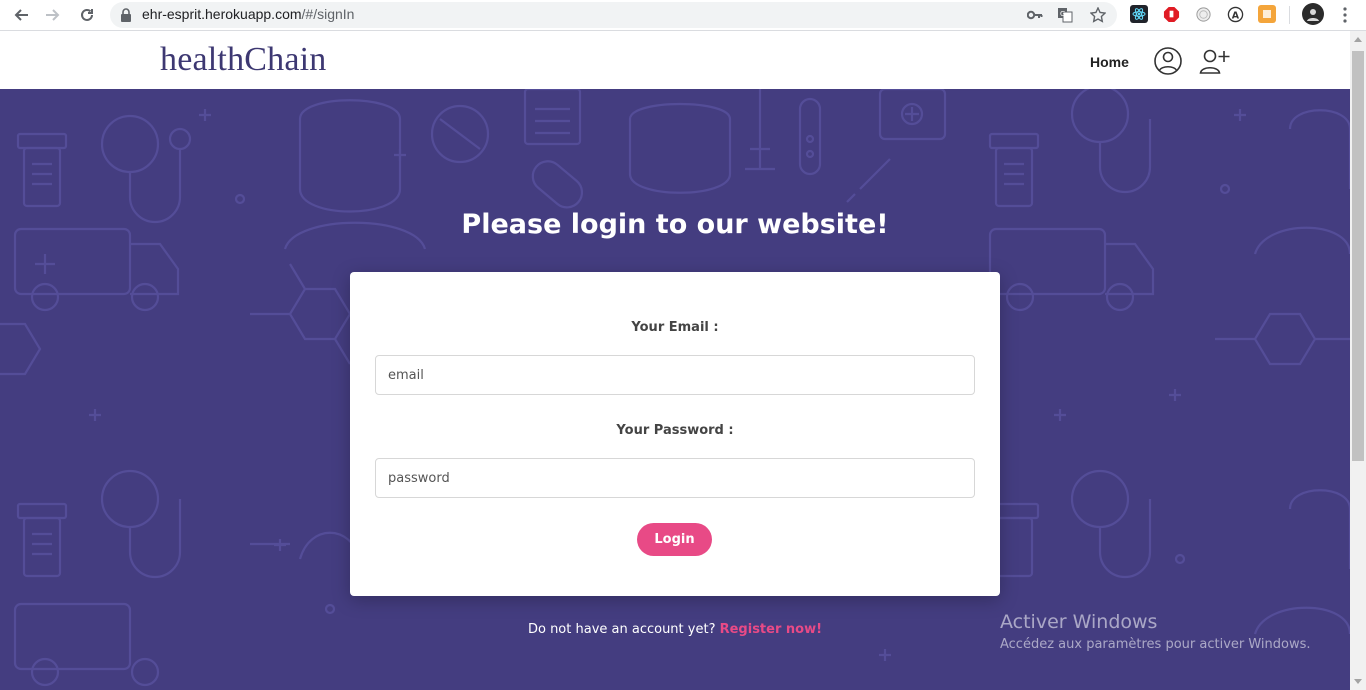 This screenshot has height=690, width=1366. Describe the element at coordinates (771, 629) in the screenshot. I see `register-link: Register now!` at that location.